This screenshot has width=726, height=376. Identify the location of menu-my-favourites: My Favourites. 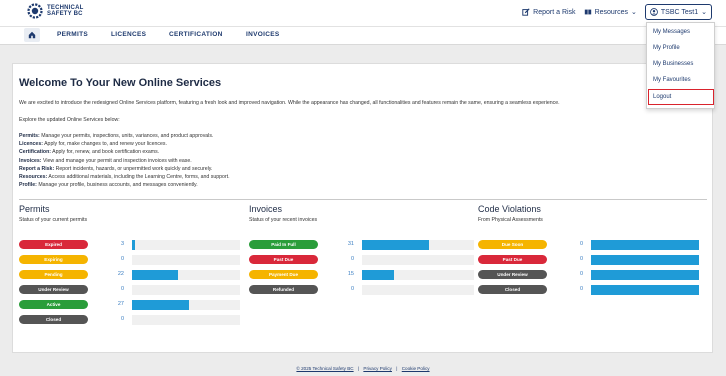
(672, 80).